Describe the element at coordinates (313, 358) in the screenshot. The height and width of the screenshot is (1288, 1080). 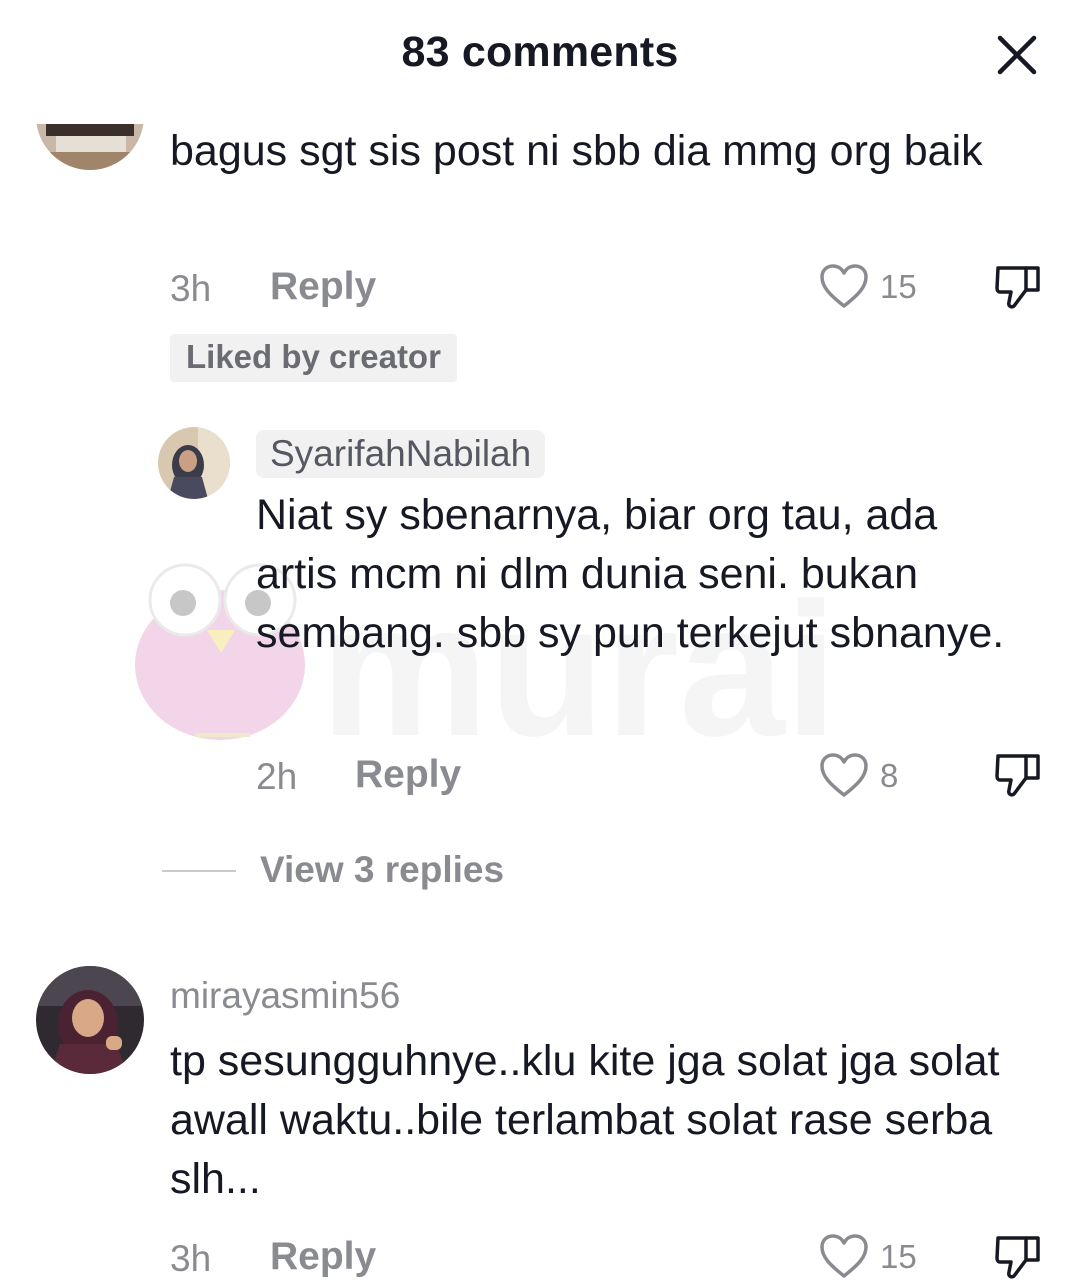
I see `liked-by-creator-badge: Liked by creator` at that location.